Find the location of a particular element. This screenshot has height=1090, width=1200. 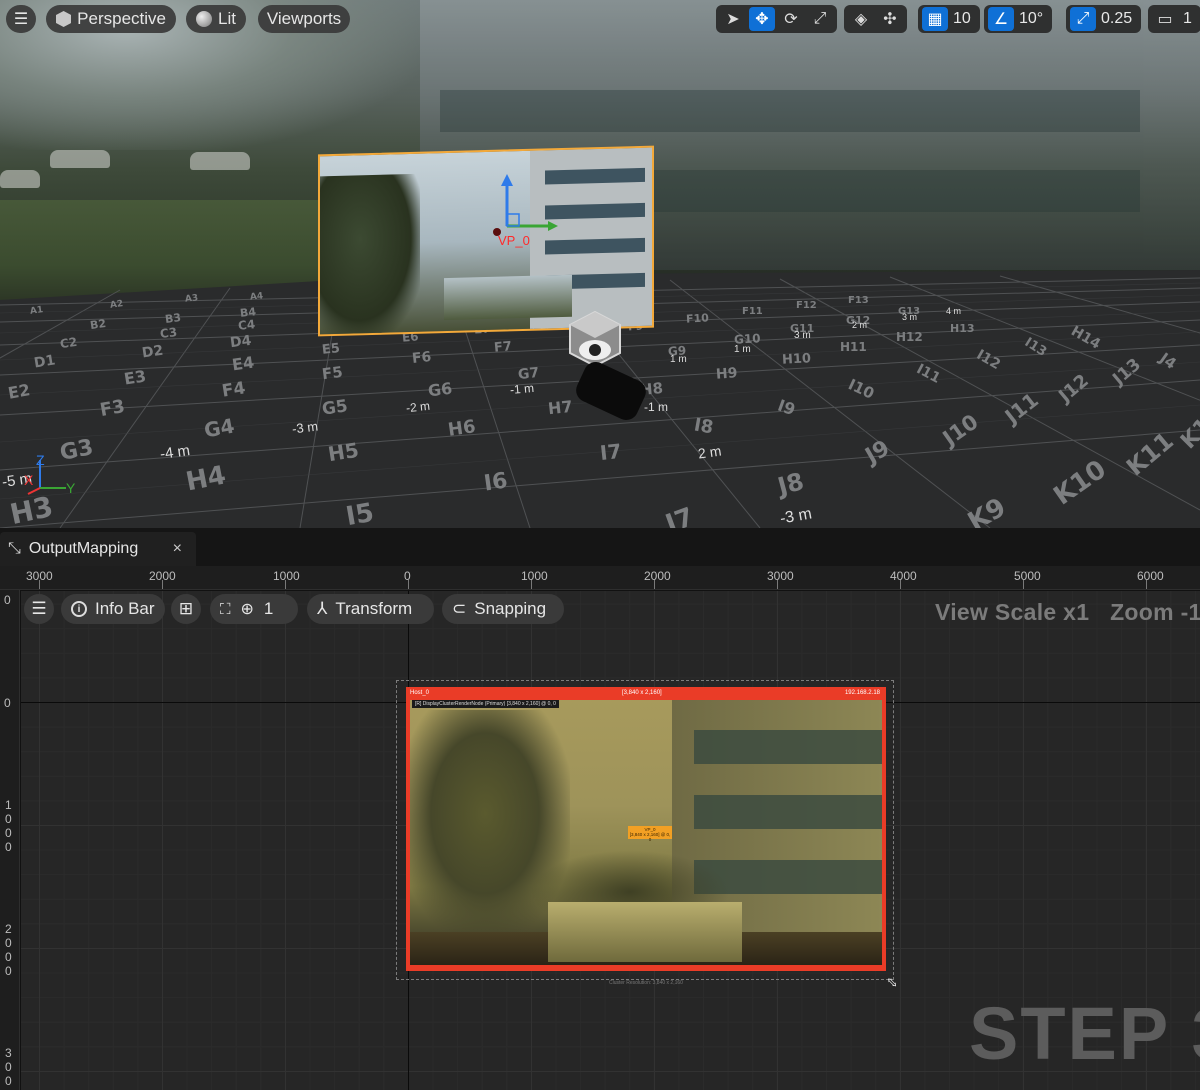

select-tool-button: ➤ is located at coordinates (733, 19).